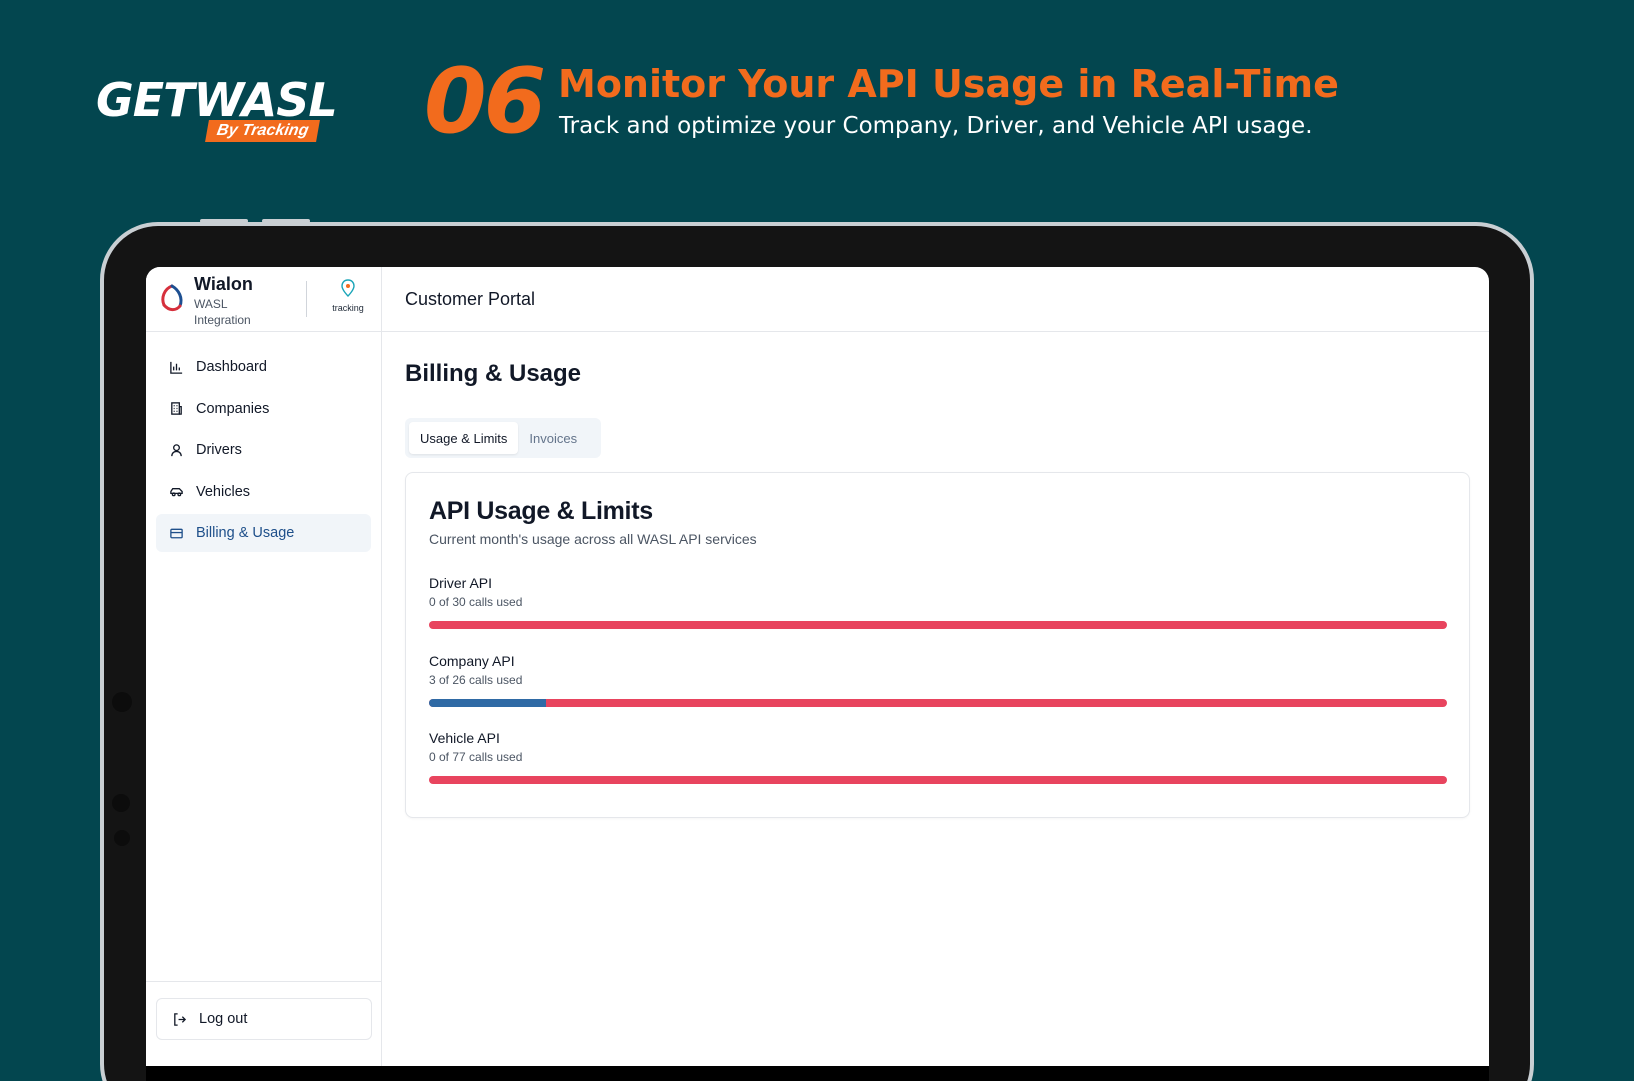 This screenshot has width=1634, height=1081. What do you see at coordinates (263, 450) in the screenshot?
I see `sidebar-item-drivers: Drivers` at bounding box center [263, 450].